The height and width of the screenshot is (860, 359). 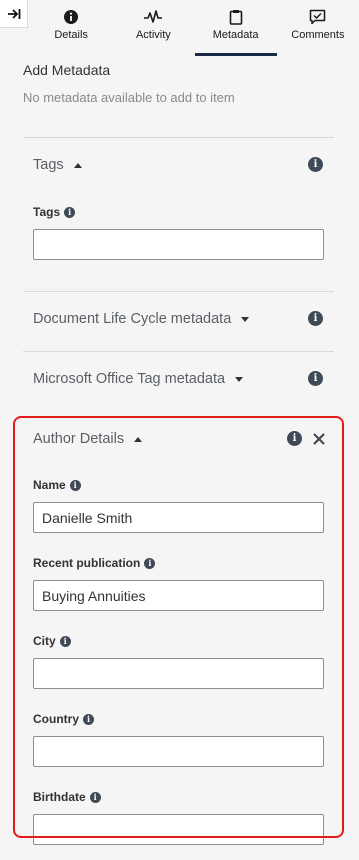 I want to click on collapse-right-icon, so click(x=13, y=13).